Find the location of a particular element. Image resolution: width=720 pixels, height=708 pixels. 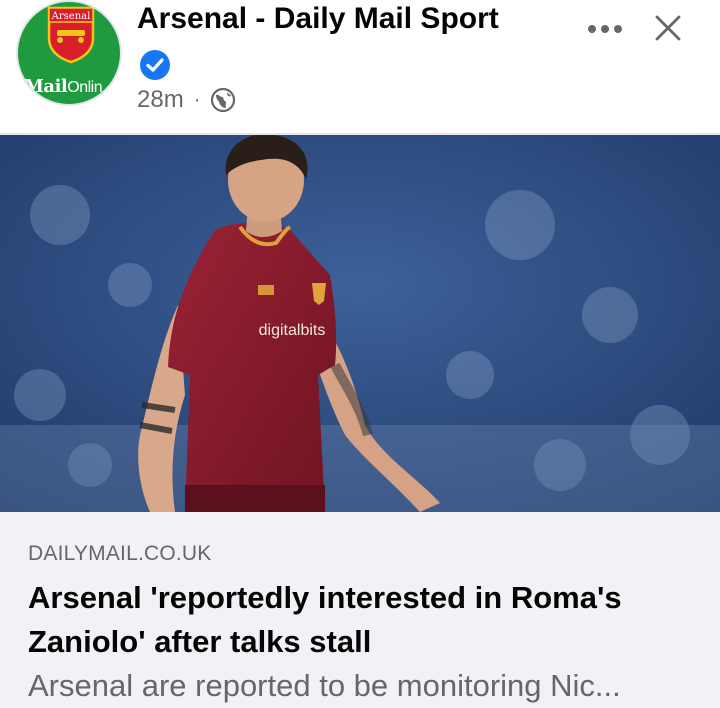

post-meta: 28m · is located at coordinates (186, 100).